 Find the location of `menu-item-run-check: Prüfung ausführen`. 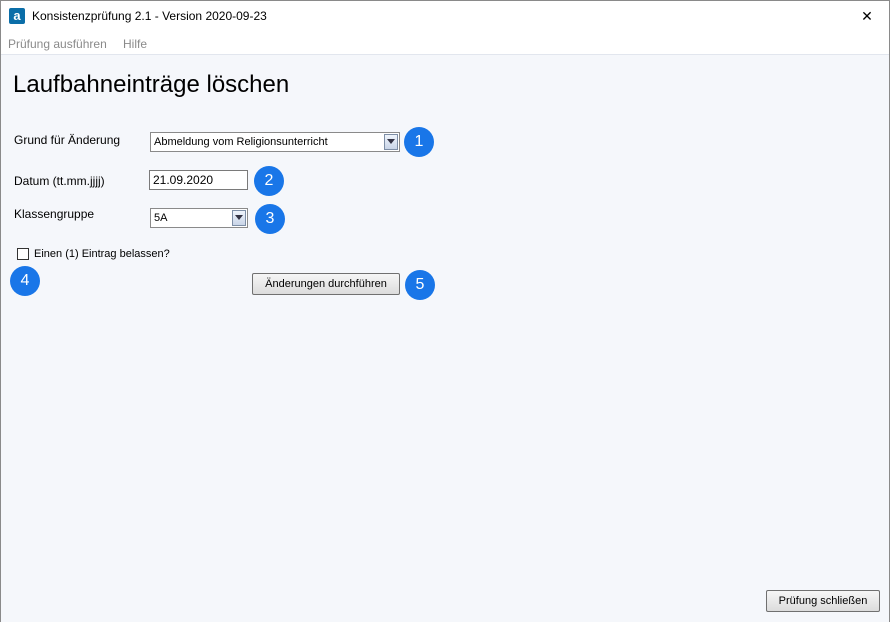

menu-item-run-check: Prüfung ausführen is located at coordinates (57, 44).